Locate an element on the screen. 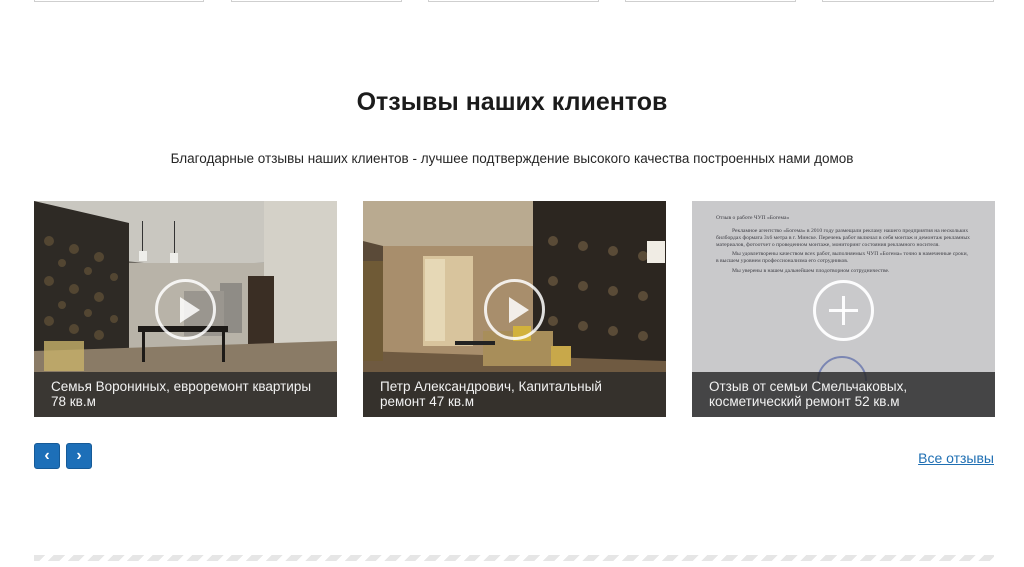 The image size is (1024, 567). review-caption-line: ремонт 47 кв.м is located at coordinates (427, 401).